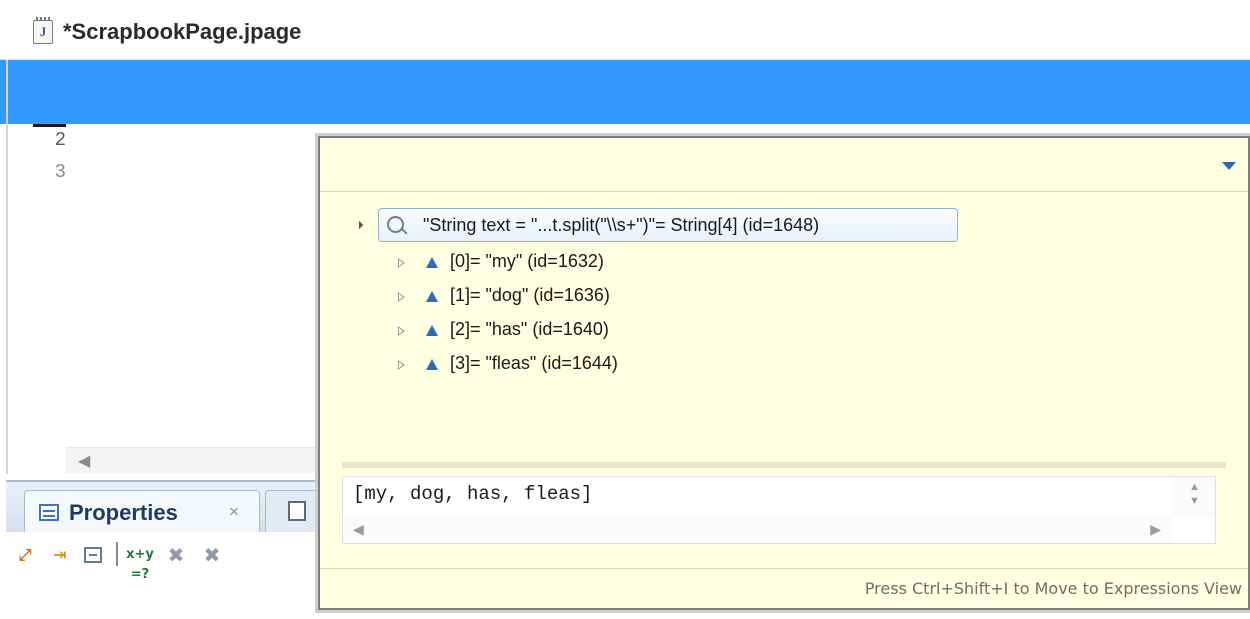 This screenshot has height=619, width=1250. What do you see at coordinates (49, 512) in the screenshot?
I see `properties-table-icon` at bounding box center [49, 512].